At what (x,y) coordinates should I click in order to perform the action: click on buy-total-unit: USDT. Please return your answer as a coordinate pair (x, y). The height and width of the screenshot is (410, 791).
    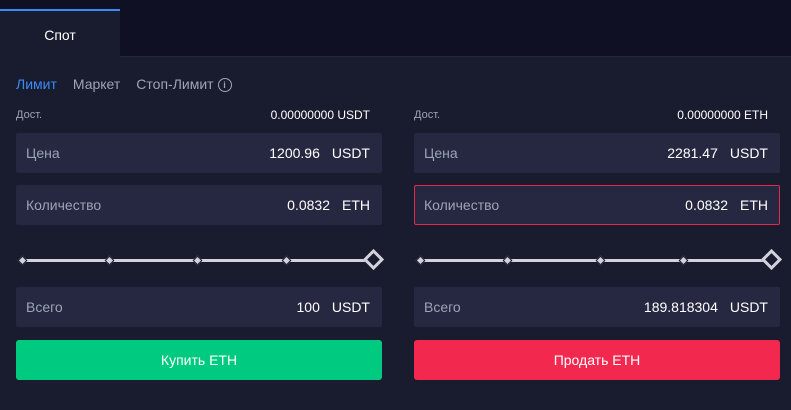
    Looking at the image, I should click on (350, 307).